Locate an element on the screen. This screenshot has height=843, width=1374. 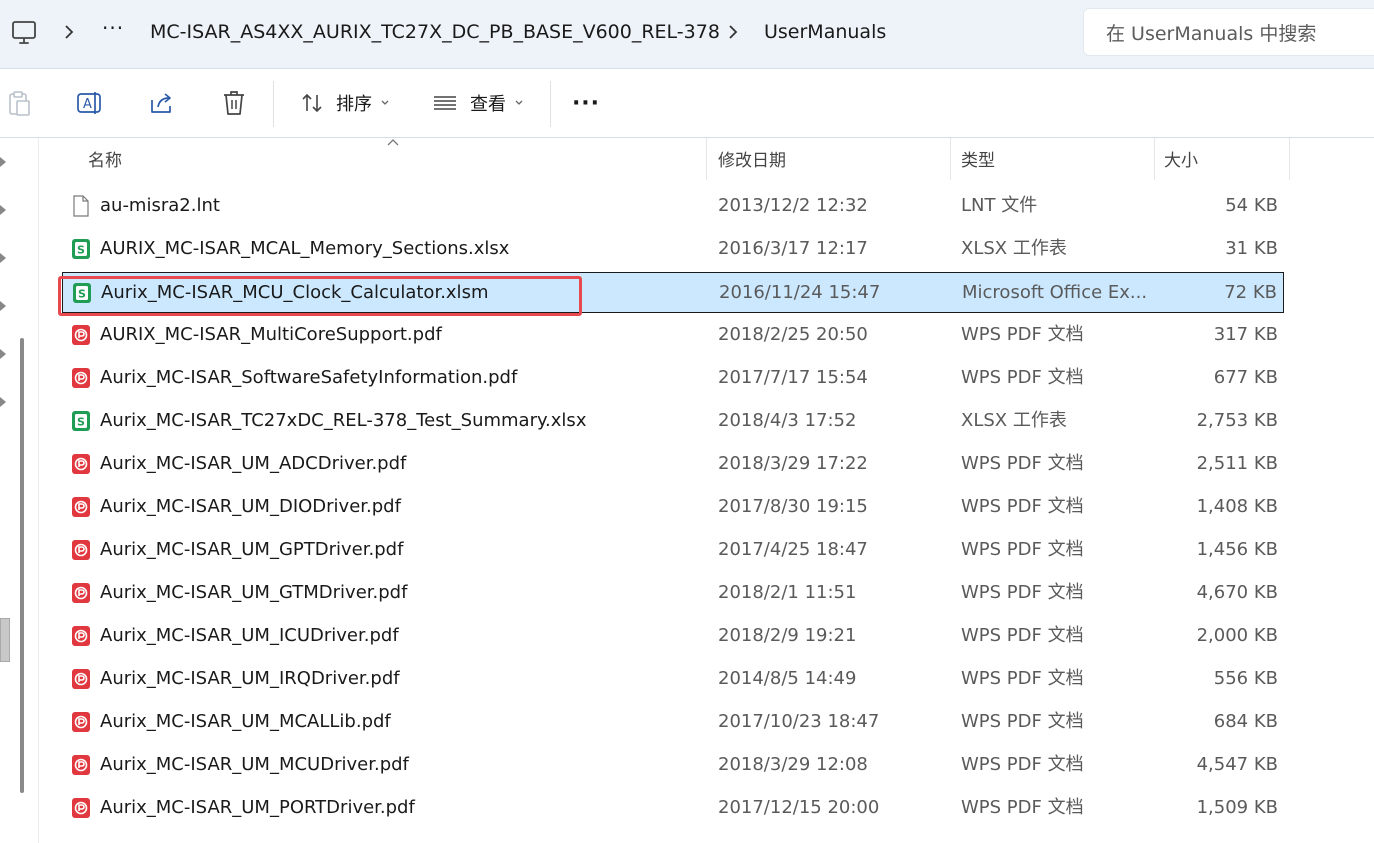
paste-button is located at coordinates (19, 103).